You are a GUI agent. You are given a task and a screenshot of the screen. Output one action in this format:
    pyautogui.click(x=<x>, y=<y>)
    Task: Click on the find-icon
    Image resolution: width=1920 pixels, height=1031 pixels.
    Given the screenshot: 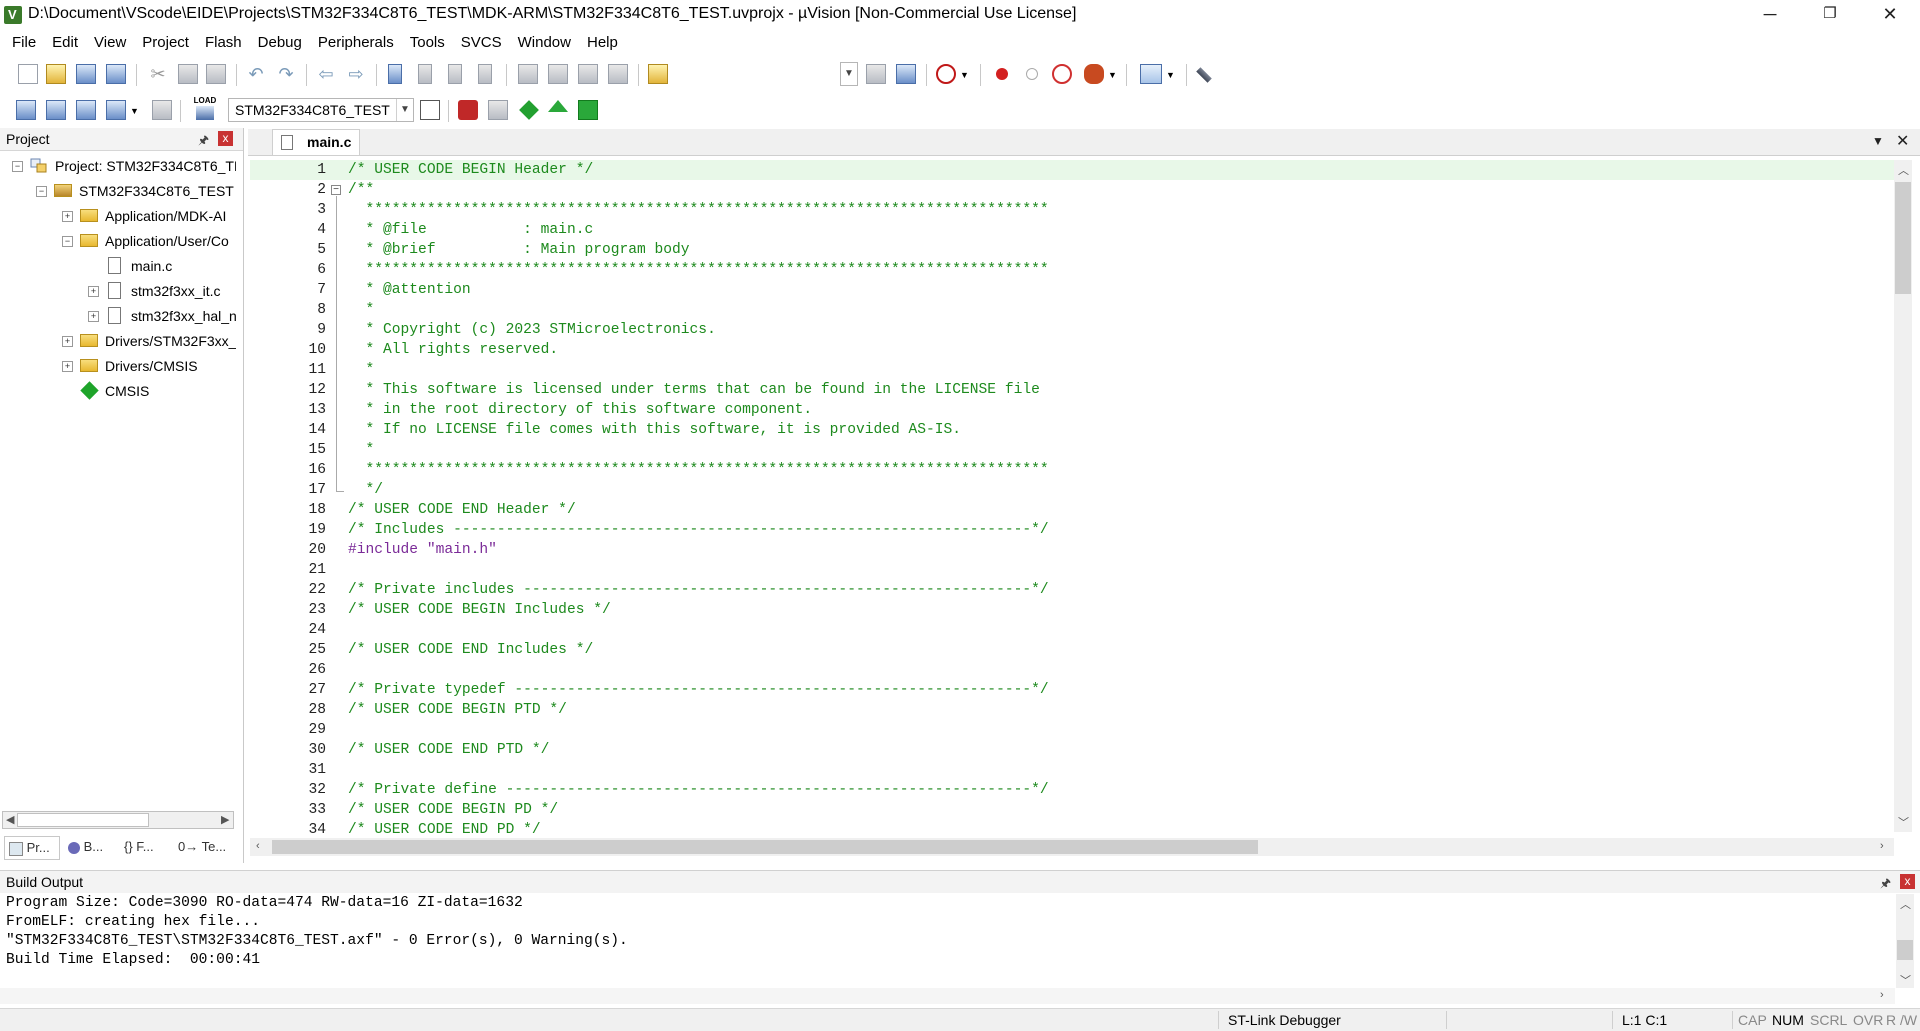 What is the action you would take?
    pyautogui.click(x=876, y=74)
    